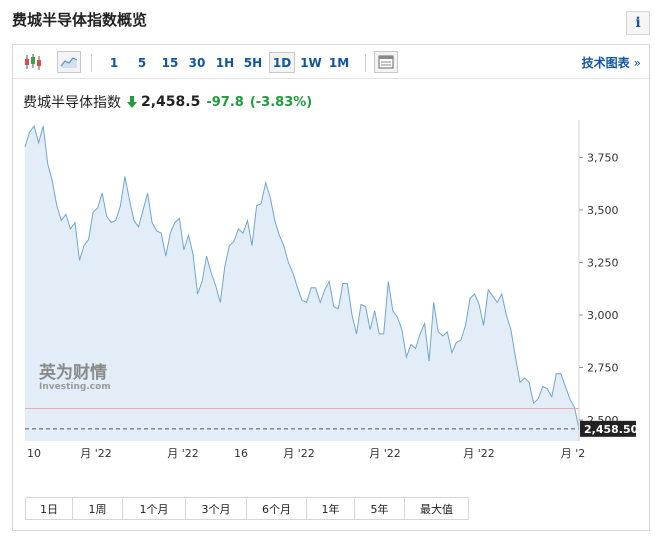  I want to click on timeframe-30: 30, so click(197, 62).